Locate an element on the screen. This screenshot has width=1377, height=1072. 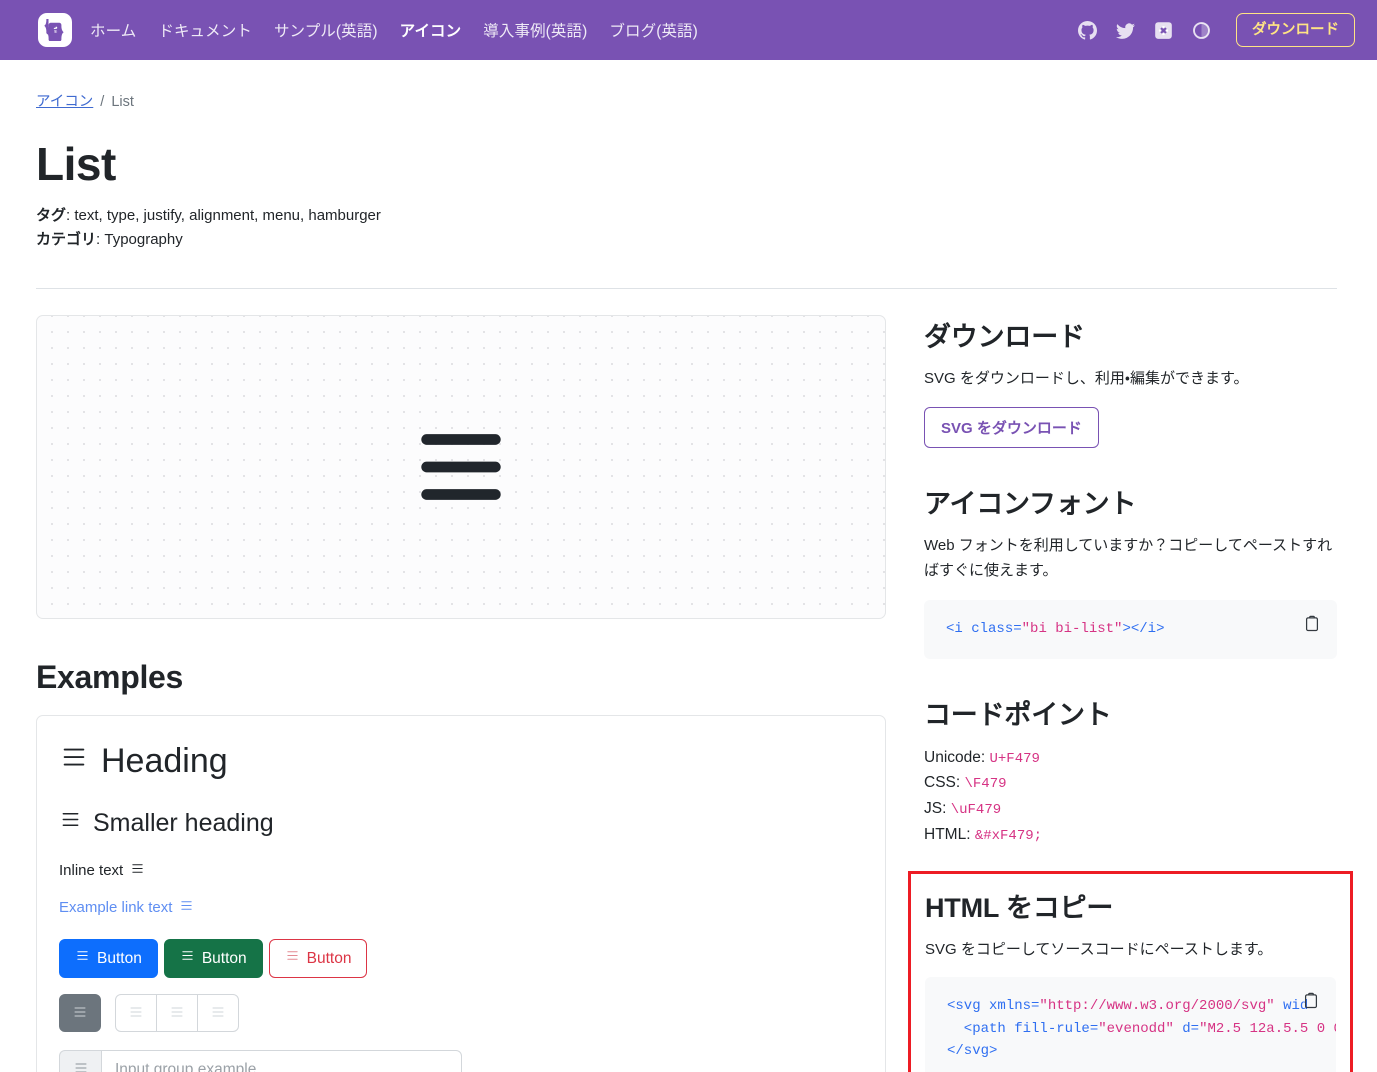
slack-icon is located at coordinates (1163, 30).